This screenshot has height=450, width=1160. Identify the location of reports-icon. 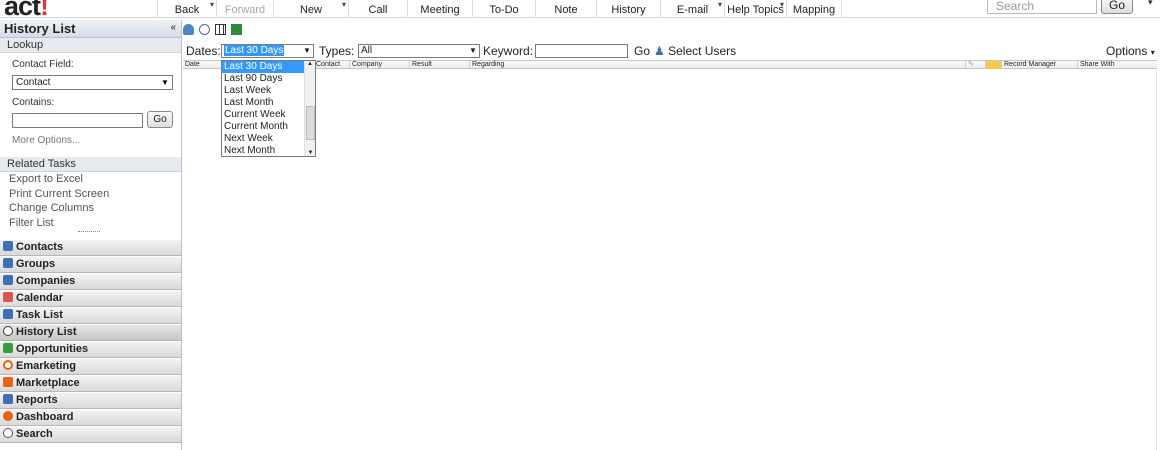
(8, 399).